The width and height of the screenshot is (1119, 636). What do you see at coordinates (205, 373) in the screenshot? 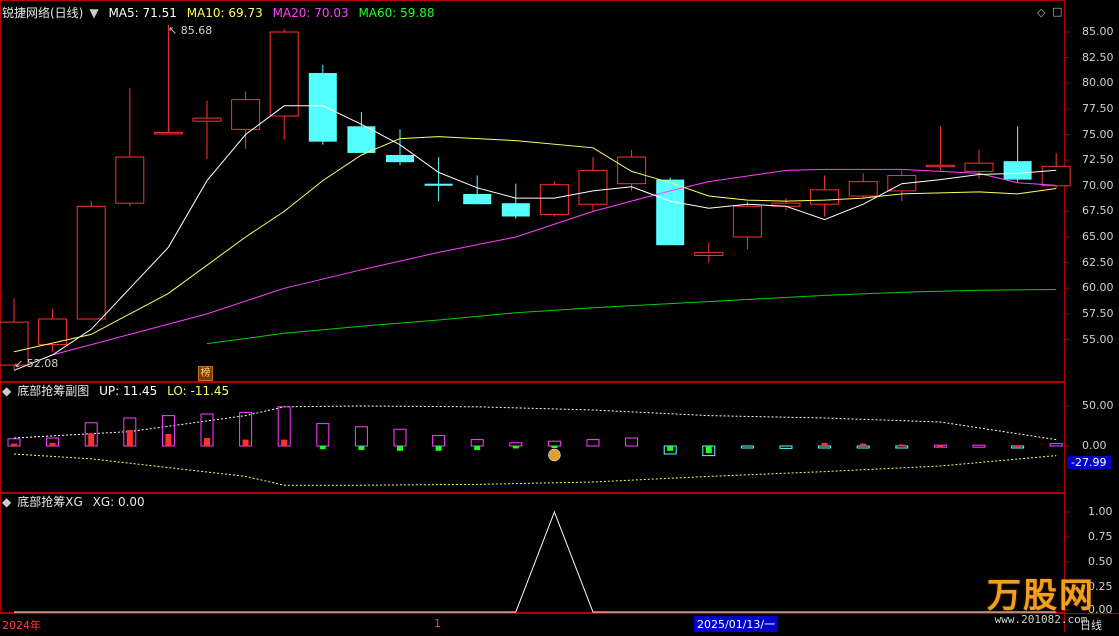
I see `ranking-badge-icon: 榜` at bounding box center [205, 373].